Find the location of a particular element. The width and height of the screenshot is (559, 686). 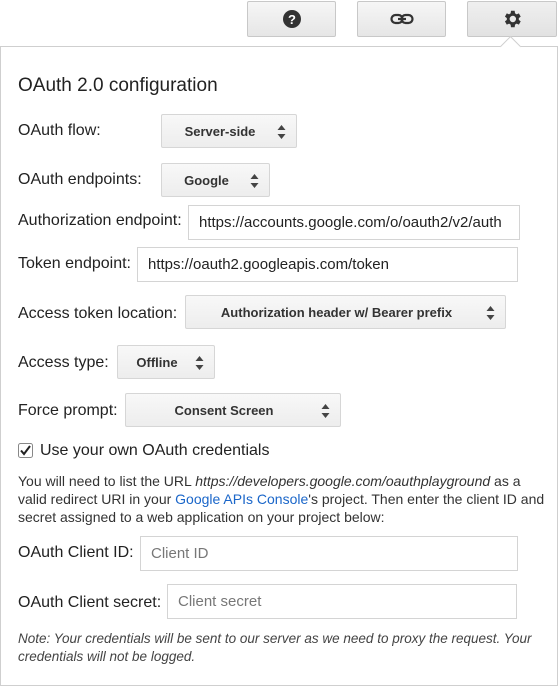

oauth-endpoints-label: OAuth endpoints: is located at coordinates (80, 179).